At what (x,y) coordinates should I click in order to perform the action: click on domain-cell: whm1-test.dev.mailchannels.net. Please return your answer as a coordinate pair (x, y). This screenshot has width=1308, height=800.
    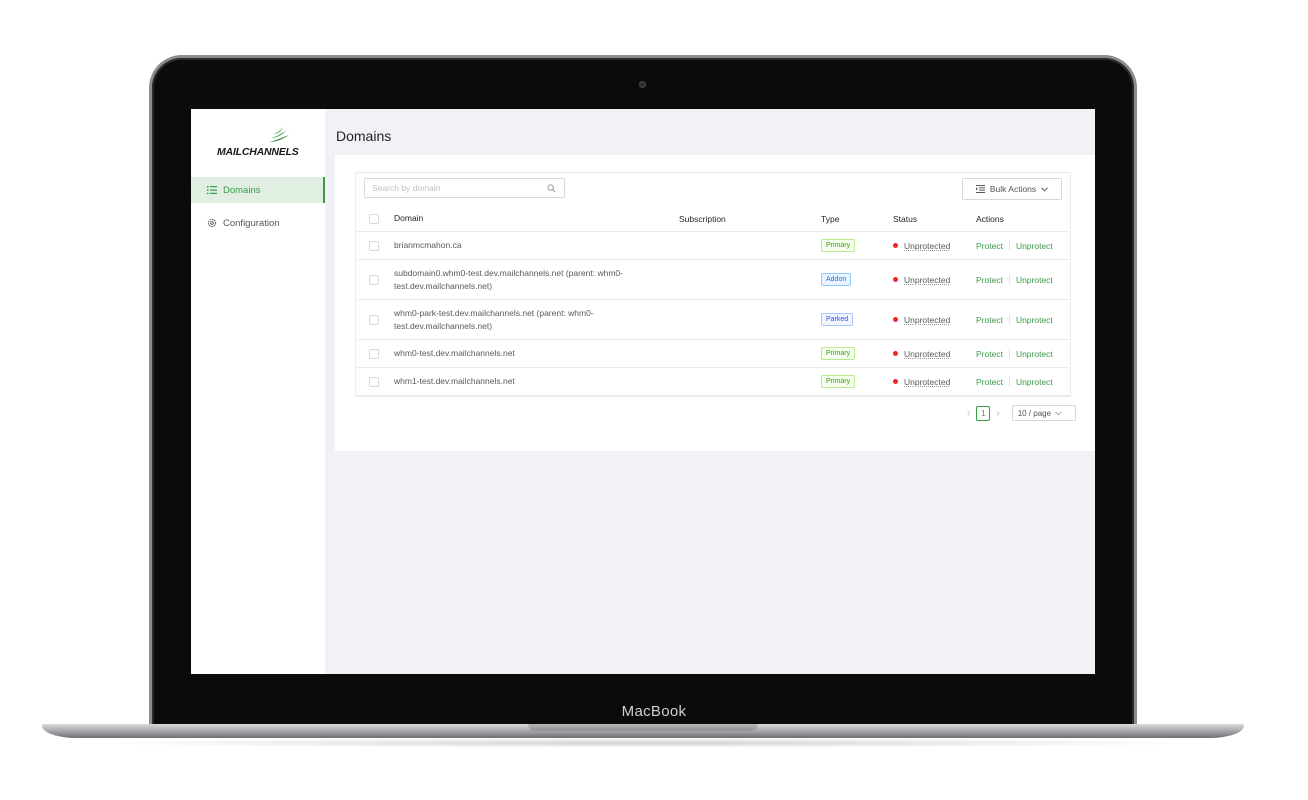
    Looking at the image, I should click on (454, 381).